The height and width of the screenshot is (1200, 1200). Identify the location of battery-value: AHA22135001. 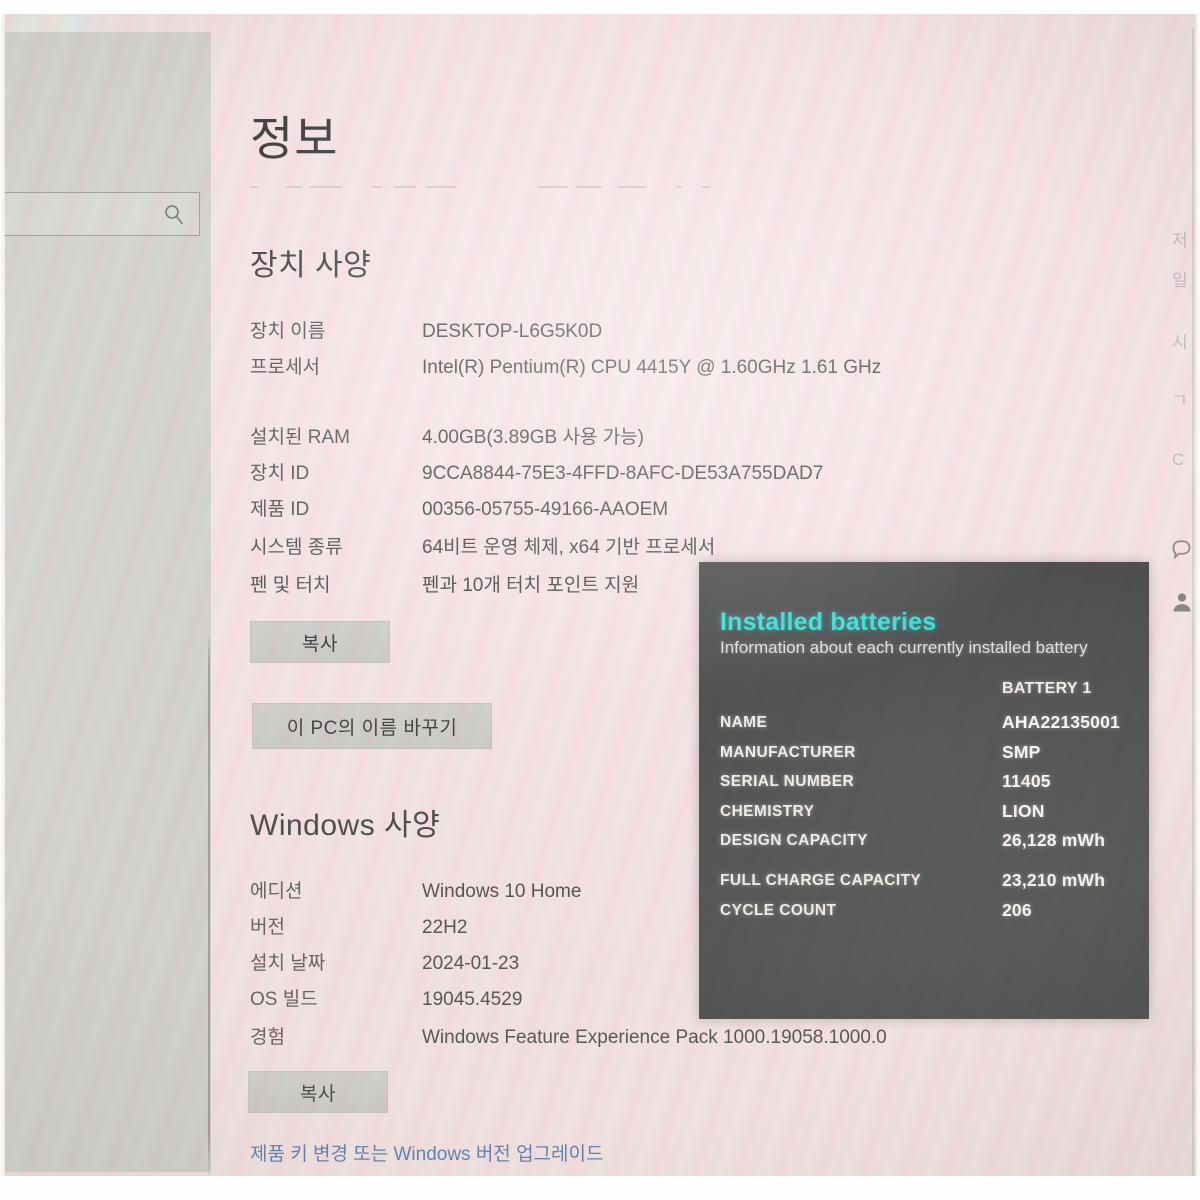
(1061, 722).